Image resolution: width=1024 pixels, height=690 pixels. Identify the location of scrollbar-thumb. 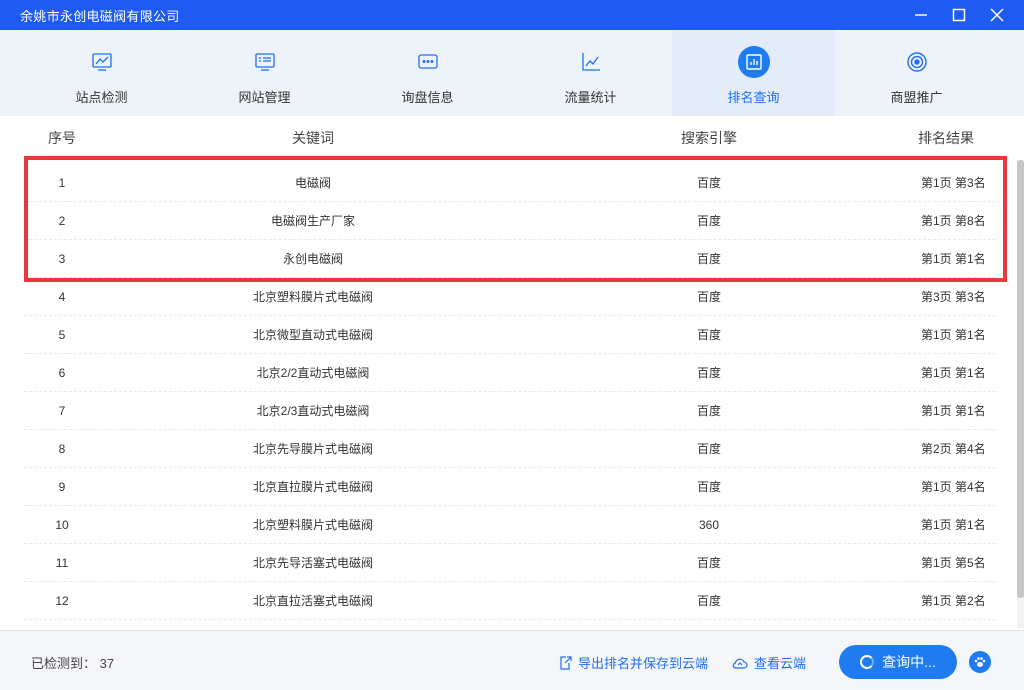
(1020, 379).